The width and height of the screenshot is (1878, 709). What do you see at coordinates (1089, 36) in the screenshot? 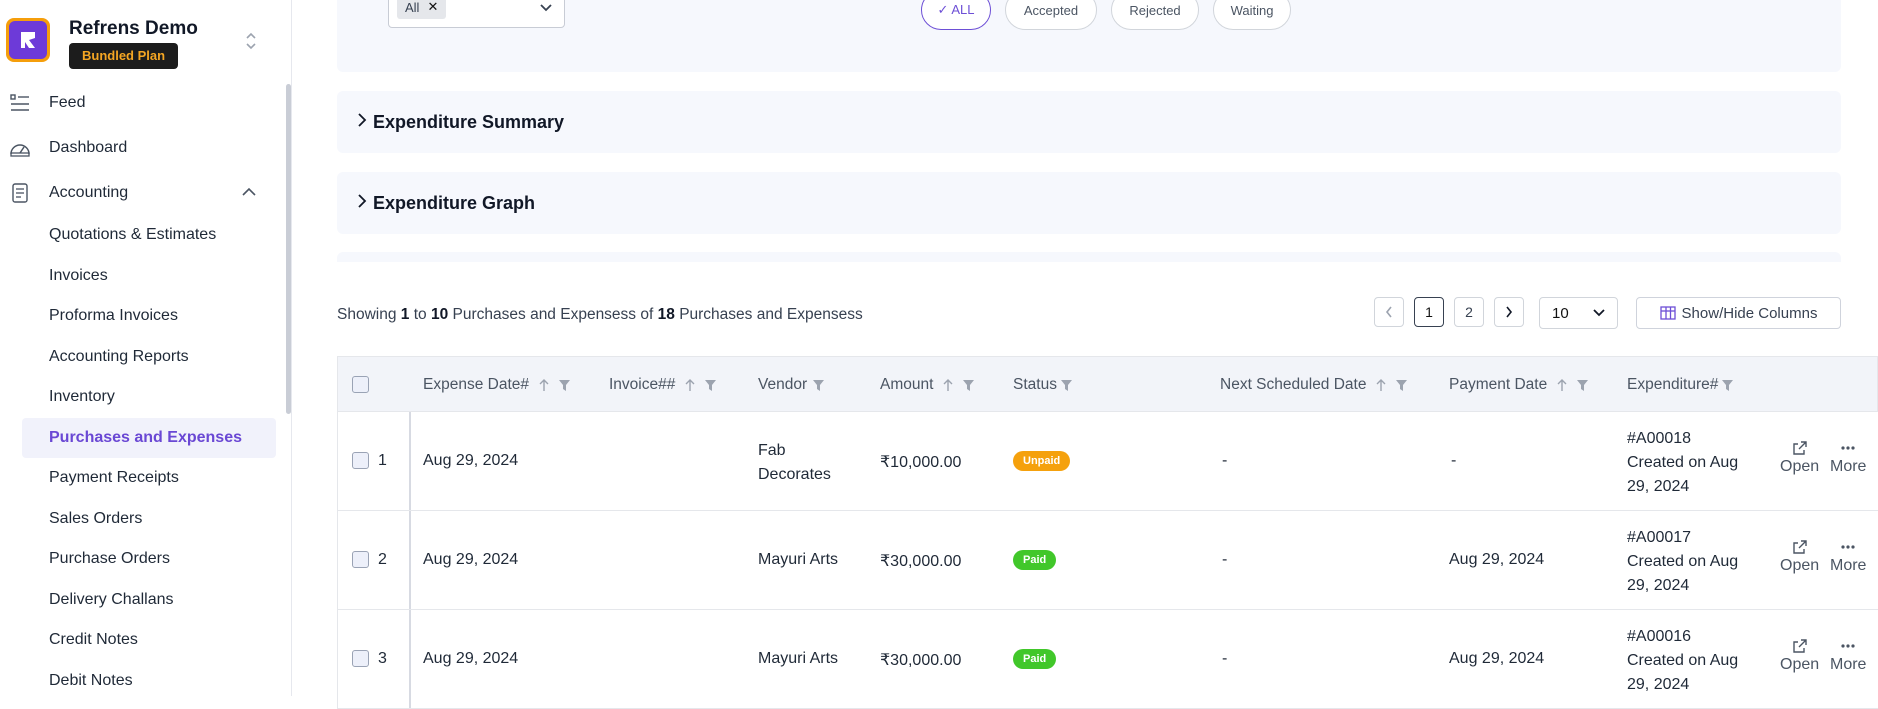
I see `filter-panel: All ✕ ✓ ALL Accepted Rejected Waiting` at bounding box center [1089, 36].